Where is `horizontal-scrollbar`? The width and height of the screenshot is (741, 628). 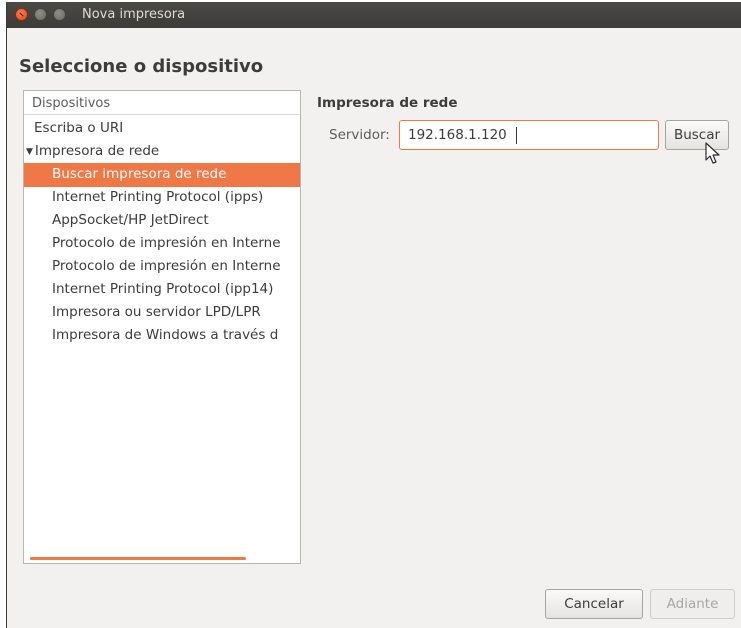 horizontal-scrollbar is located at coordinates (138, 558).